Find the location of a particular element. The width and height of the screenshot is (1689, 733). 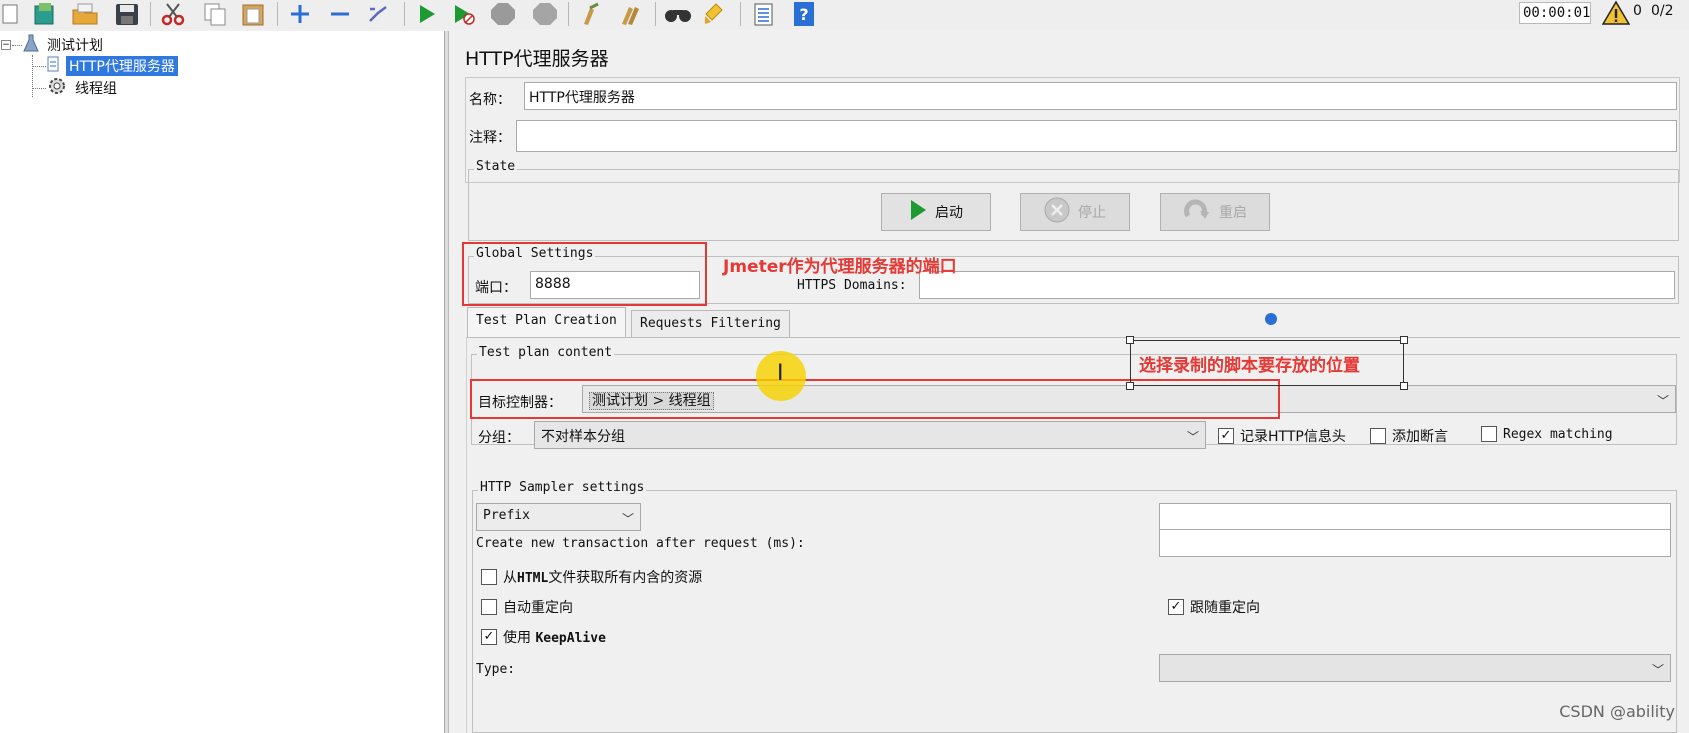

grouping-value: 不对样本分组 is located at coordinates (583, 437).